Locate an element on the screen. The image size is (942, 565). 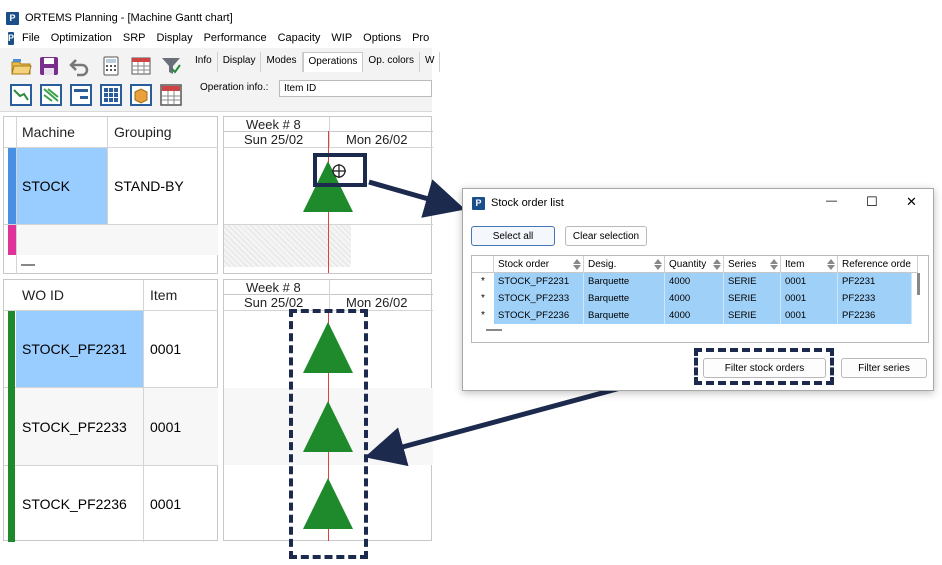
horizontal-scrollbar is located at coordinates (494, 330).